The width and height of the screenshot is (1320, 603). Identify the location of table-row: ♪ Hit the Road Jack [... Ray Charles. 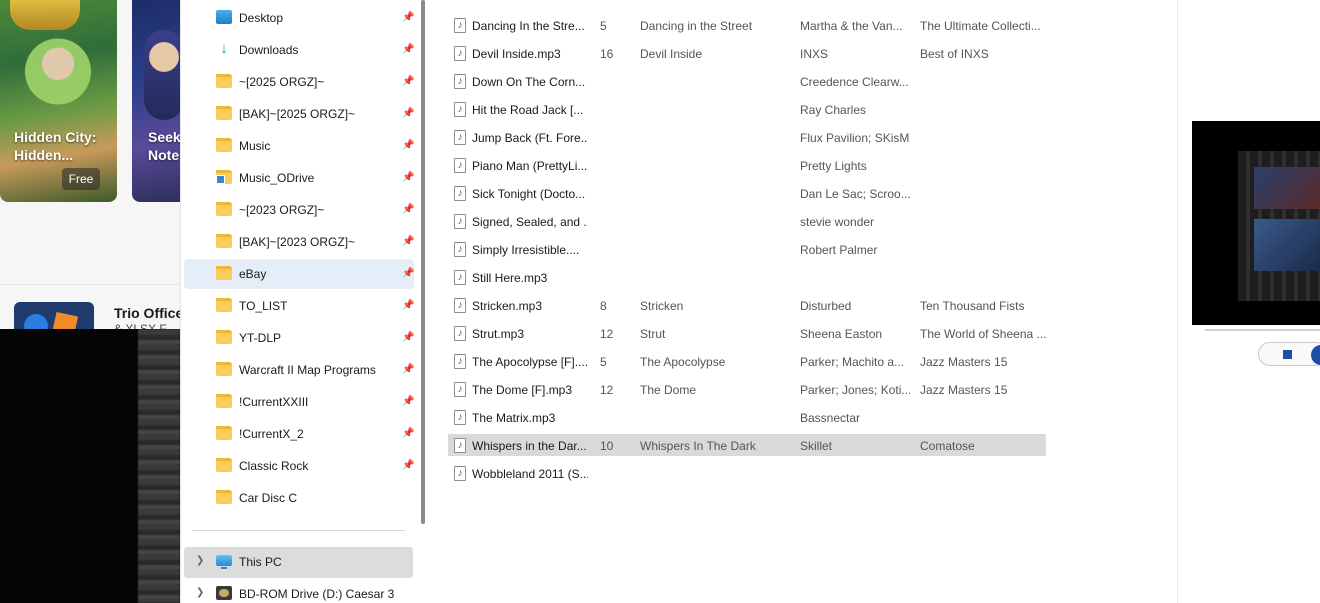
(747, 109).